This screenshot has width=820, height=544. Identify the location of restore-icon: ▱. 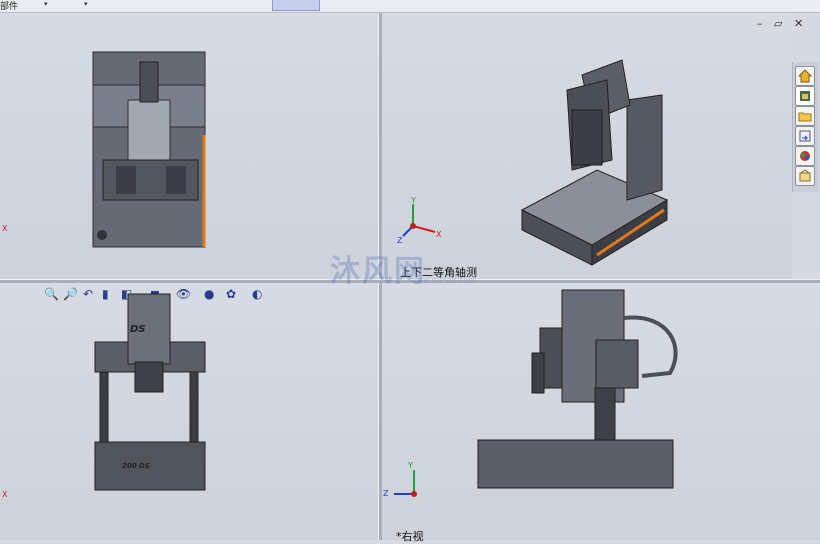
(778, 23).